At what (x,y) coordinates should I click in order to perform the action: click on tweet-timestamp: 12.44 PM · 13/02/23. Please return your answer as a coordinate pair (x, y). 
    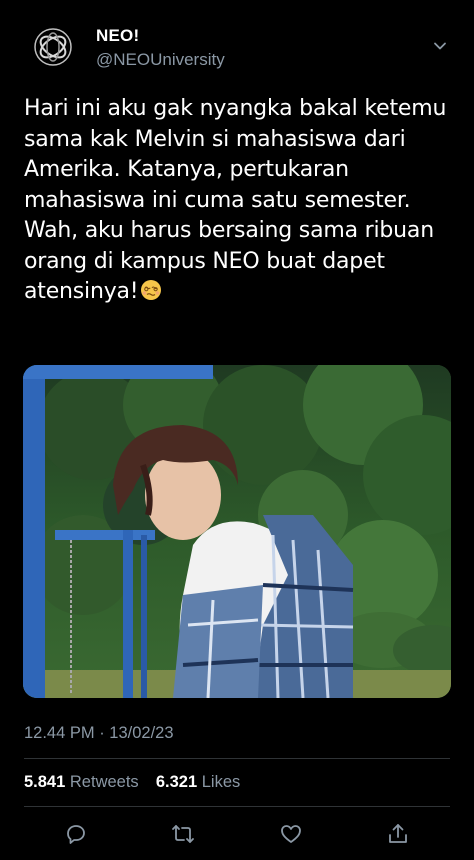
    Looking at the image, I should click on (99, 733).